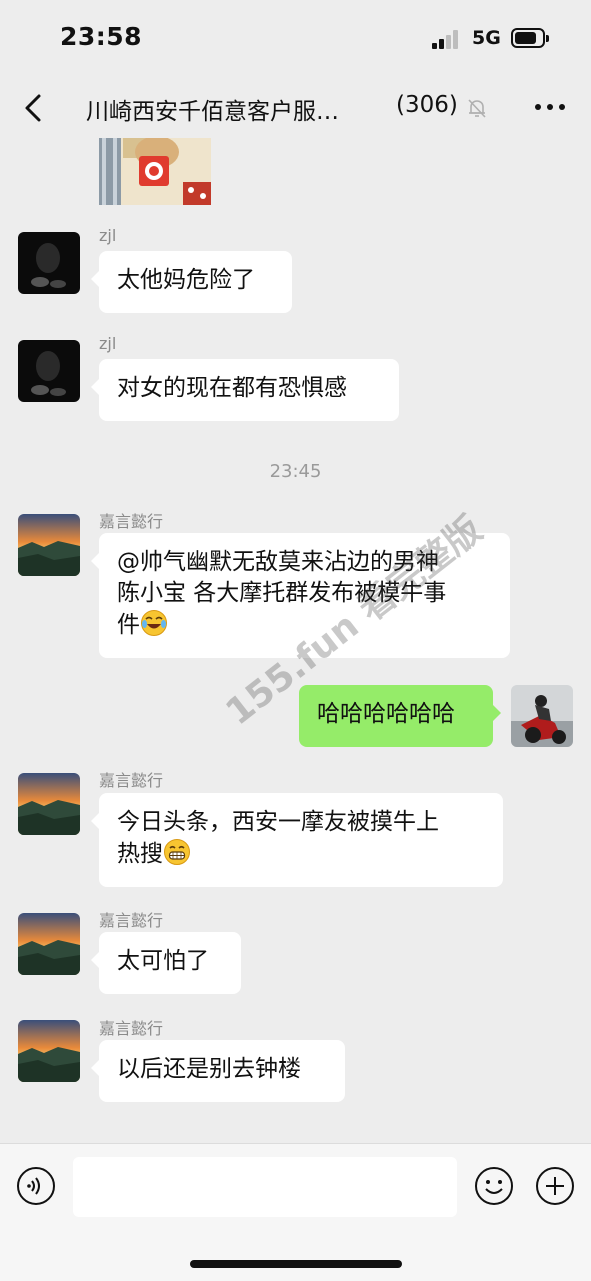 The width and height of the screenshot is (591, 1281). I want to click on more-dots-icon, so click(550, 107).